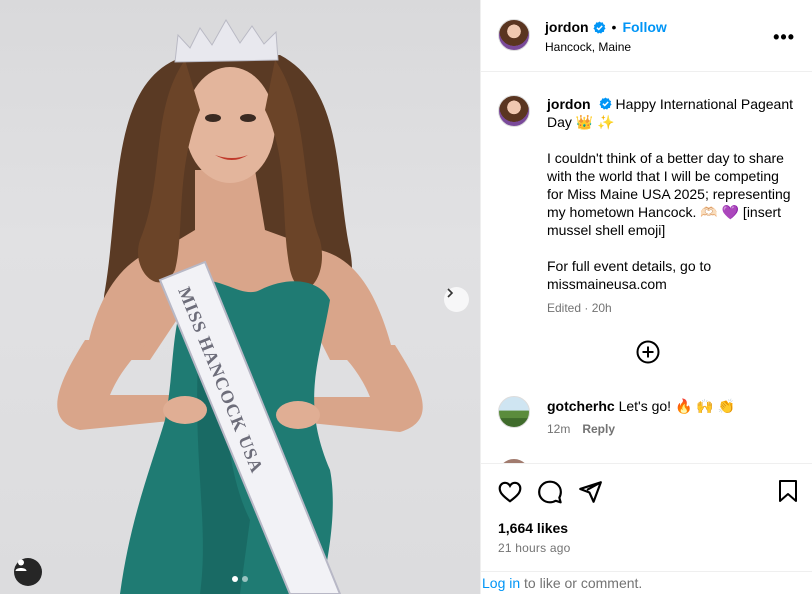 The height and width of the screenshot is (594, 812). I want to click on action-icons, so click(550, 492).